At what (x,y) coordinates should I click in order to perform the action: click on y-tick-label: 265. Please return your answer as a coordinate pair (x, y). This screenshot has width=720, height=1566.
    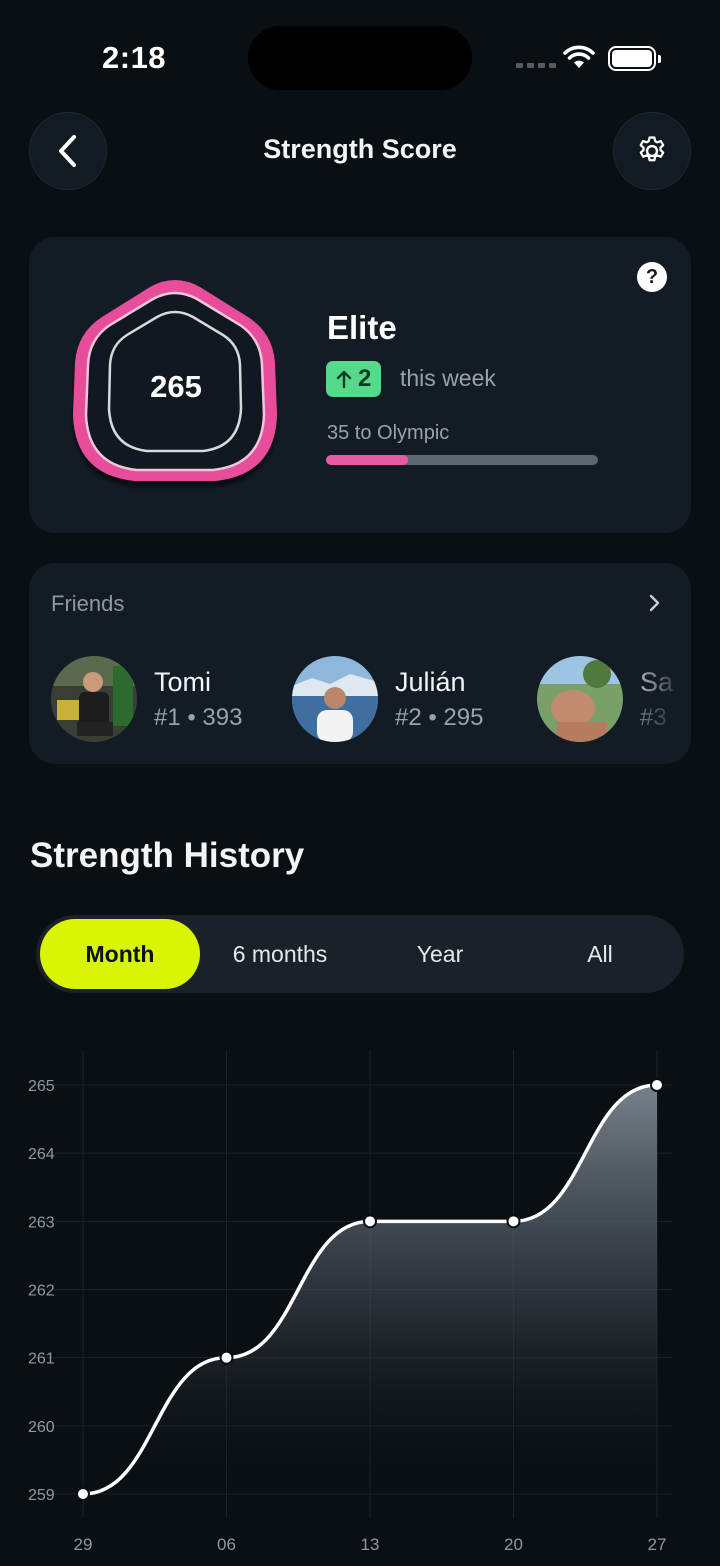
    Looking at the image, I should click on (41, 1086).